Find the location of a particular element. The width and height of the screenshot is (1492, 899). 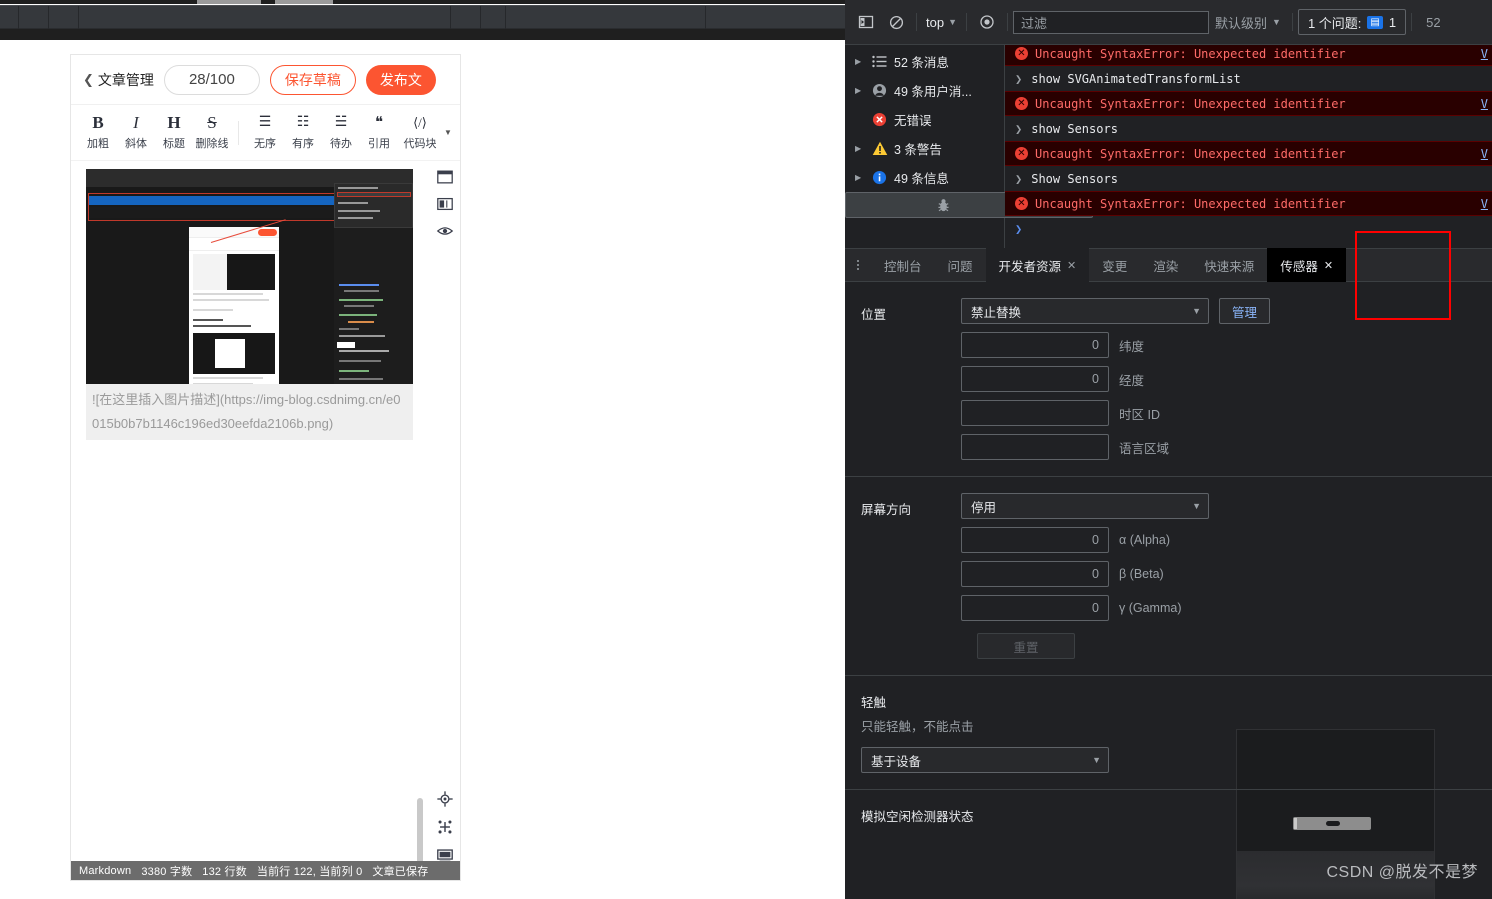

tab-label: 变更 is located at coordinates (1115, 266).